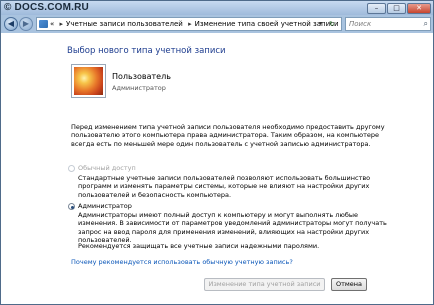 Image resolution: width=434 pixels, height=305 pixels. I want to click on radio-administrator, so click(71, 206).